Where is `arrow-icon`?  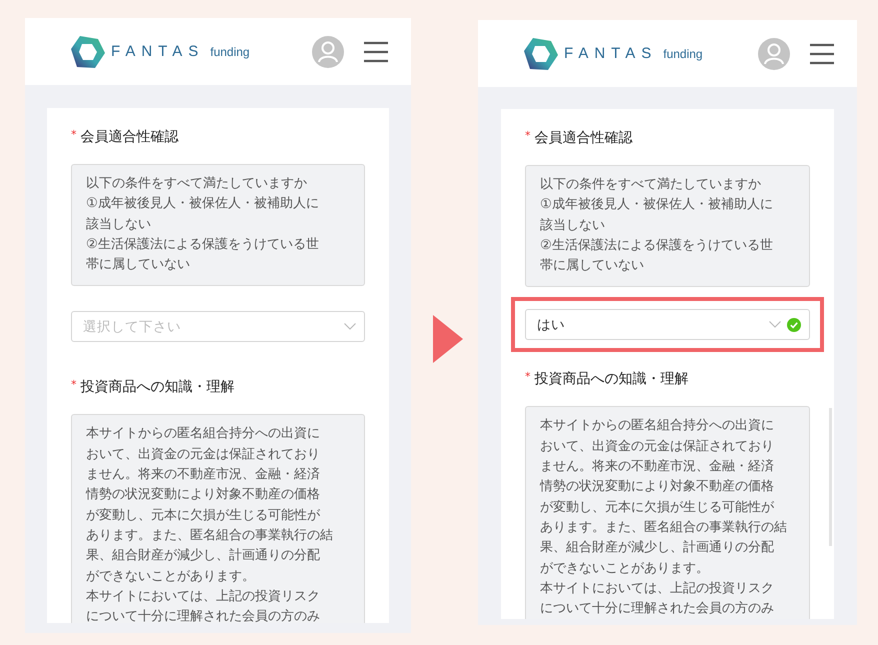 arrow-icon is located at coordinates (448, 339).